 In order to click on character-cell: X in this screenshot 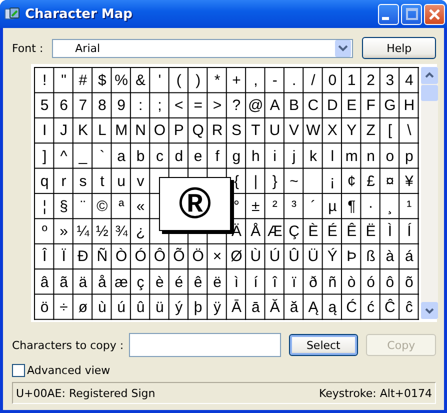, I will do `click(332, 131)`.